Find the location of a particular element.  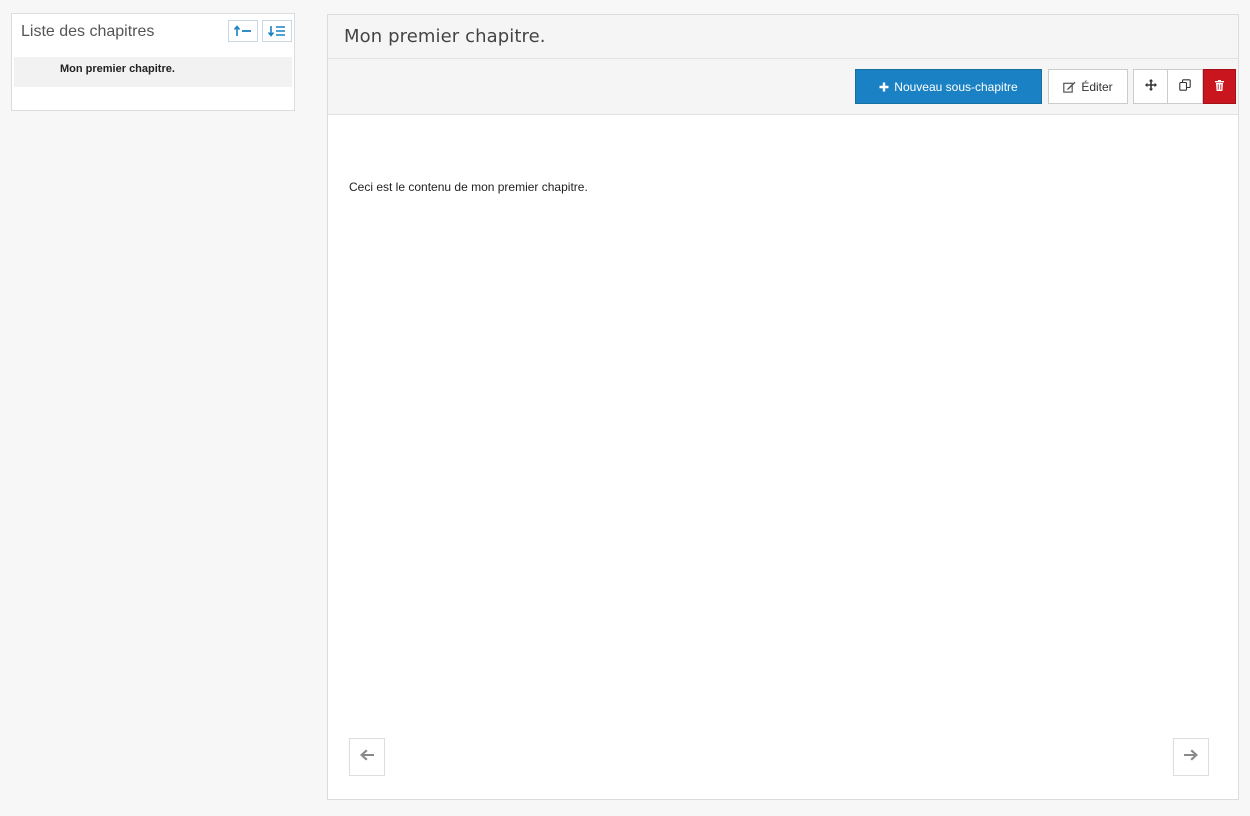

arrow-left-icon is located at coordinates (367, 757).